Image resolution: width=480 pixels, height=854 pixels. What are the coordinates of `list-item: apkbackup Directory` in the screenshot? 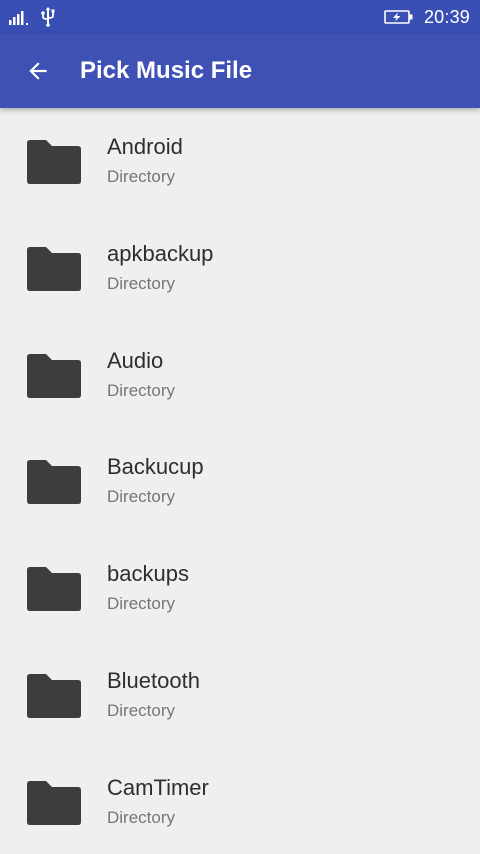 It's located at (240, 268).